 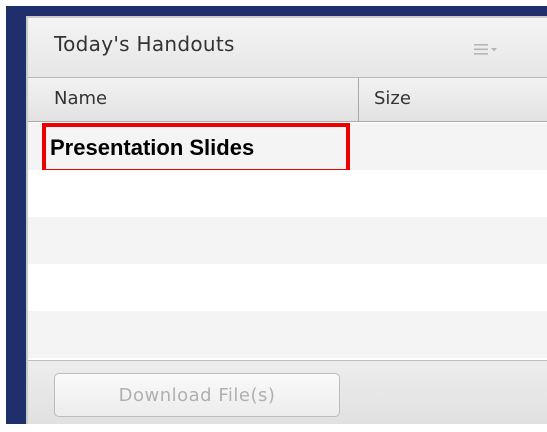 I want to click on table-row: Presentation Slides, so click(x=287, y=148).